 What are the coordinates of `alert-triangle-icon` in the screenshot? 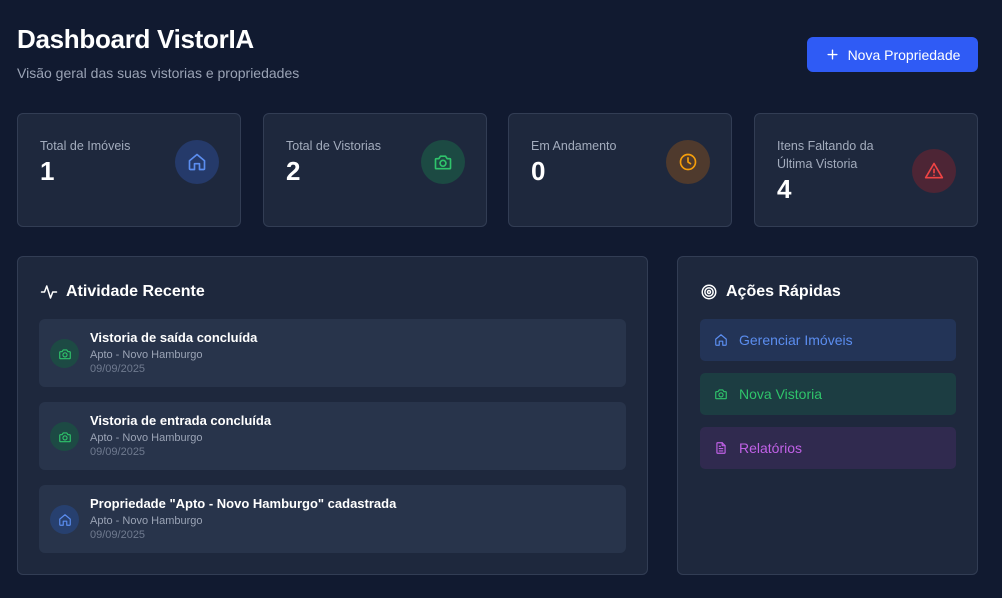 It's located at (934, 171).